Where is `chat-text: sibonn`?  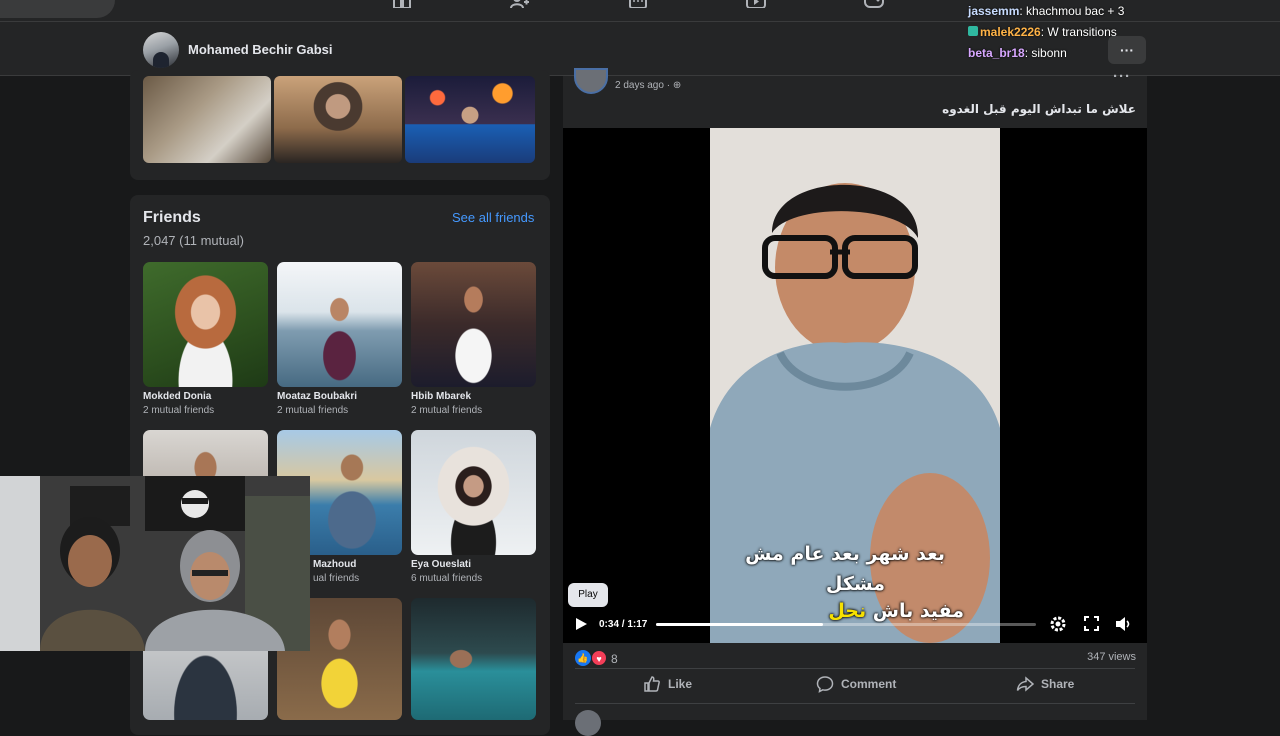
chat-text: sibonn is located at coordinates (1049, 53).